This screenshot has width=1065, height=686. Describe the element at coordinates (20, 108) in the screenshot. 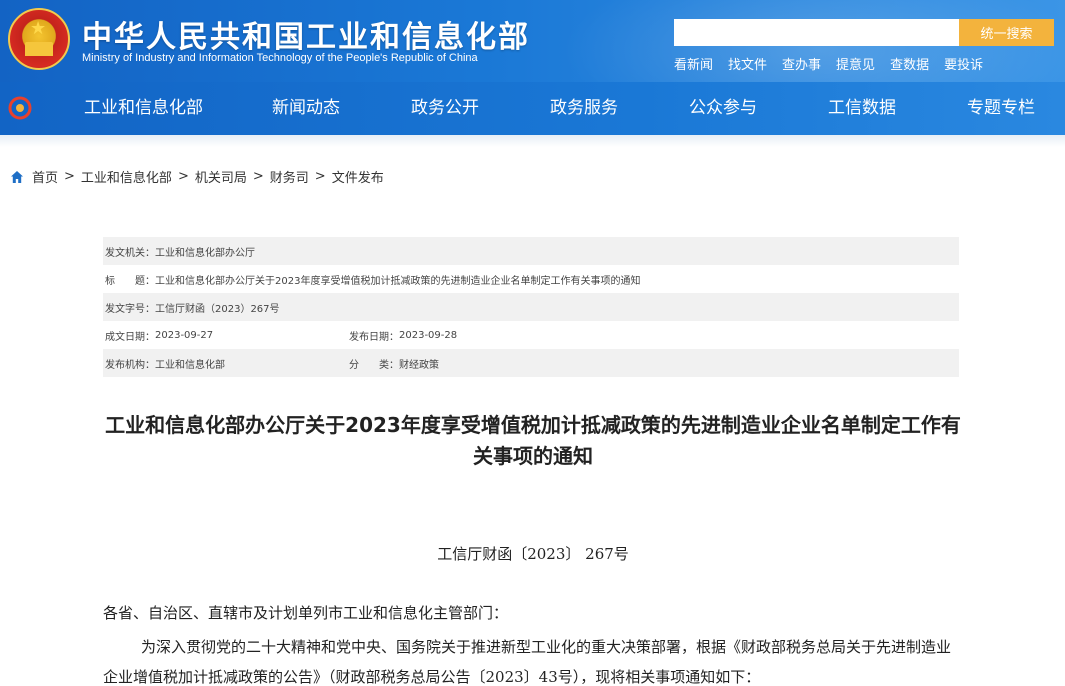

I see `miit-logo-icon` at that location.